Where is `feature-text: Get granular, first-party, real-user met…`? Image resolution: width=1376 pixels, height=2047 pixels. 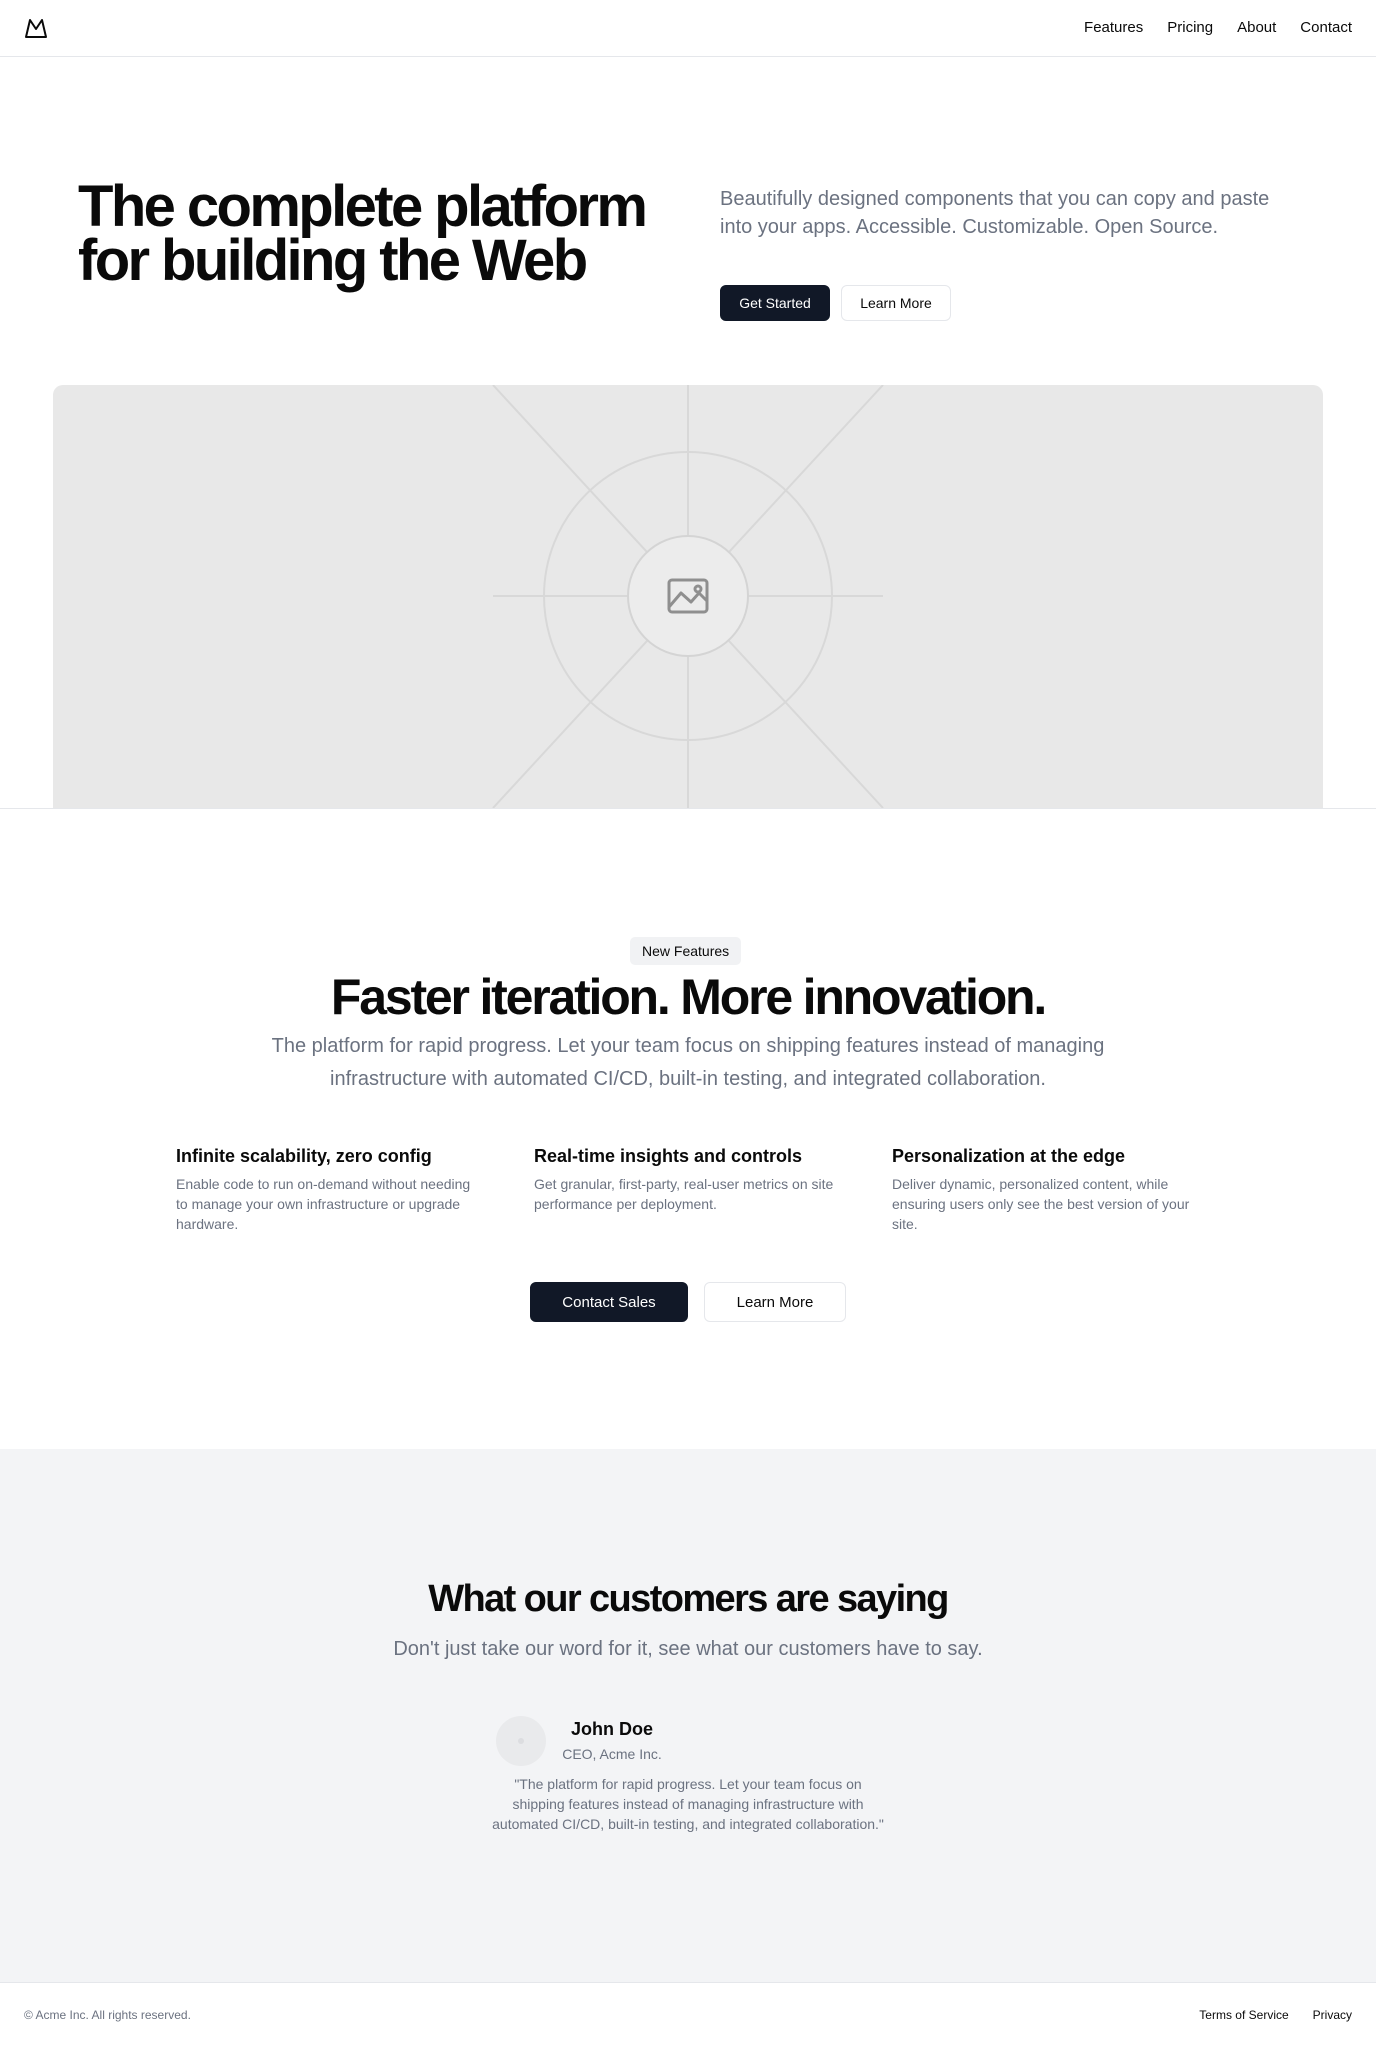
feature-text: Get granular, first-party, real-user met… is located at coordinates (684, 1194).